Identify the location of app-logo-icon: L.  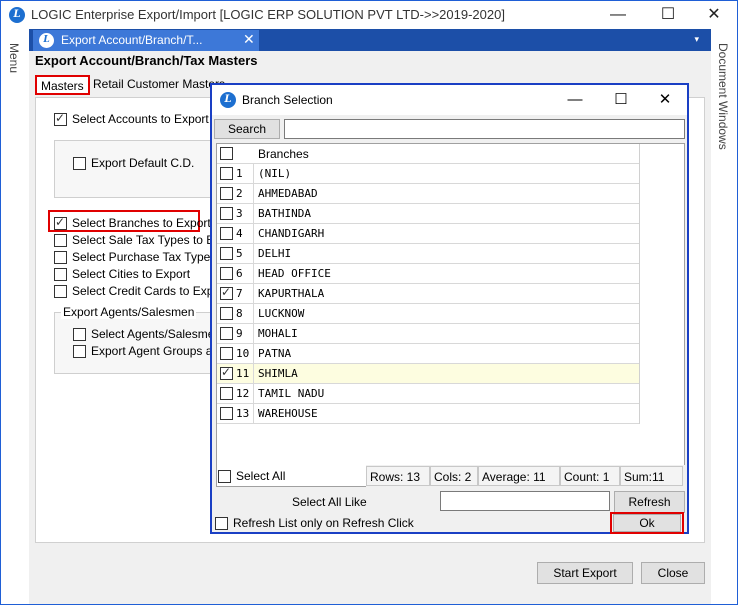
(17, 15).